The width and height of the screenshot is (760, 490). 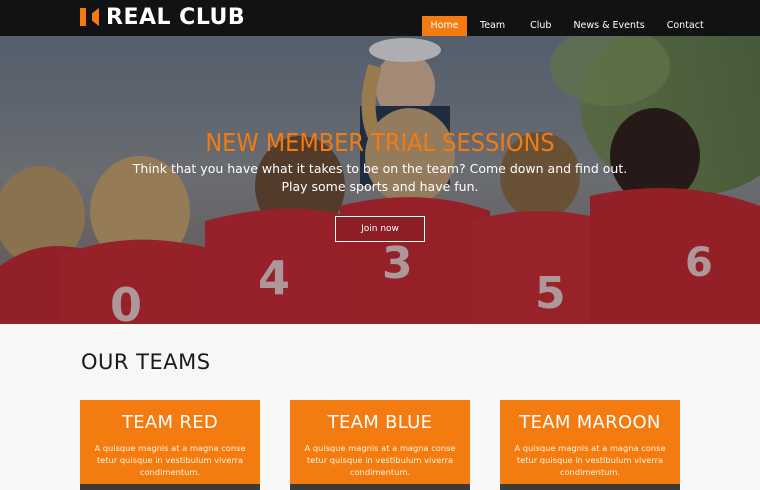 I want to click on brand-name: REAL CLUB, so click(x=176, y=17).